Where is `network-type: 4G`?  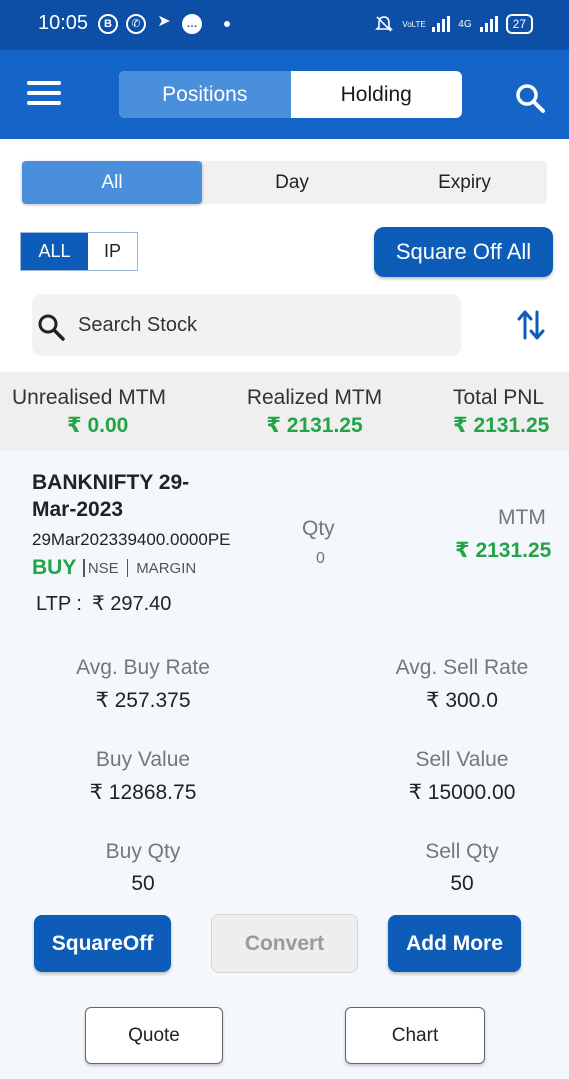
network-type: 4G is located at coordinates (465, 24).